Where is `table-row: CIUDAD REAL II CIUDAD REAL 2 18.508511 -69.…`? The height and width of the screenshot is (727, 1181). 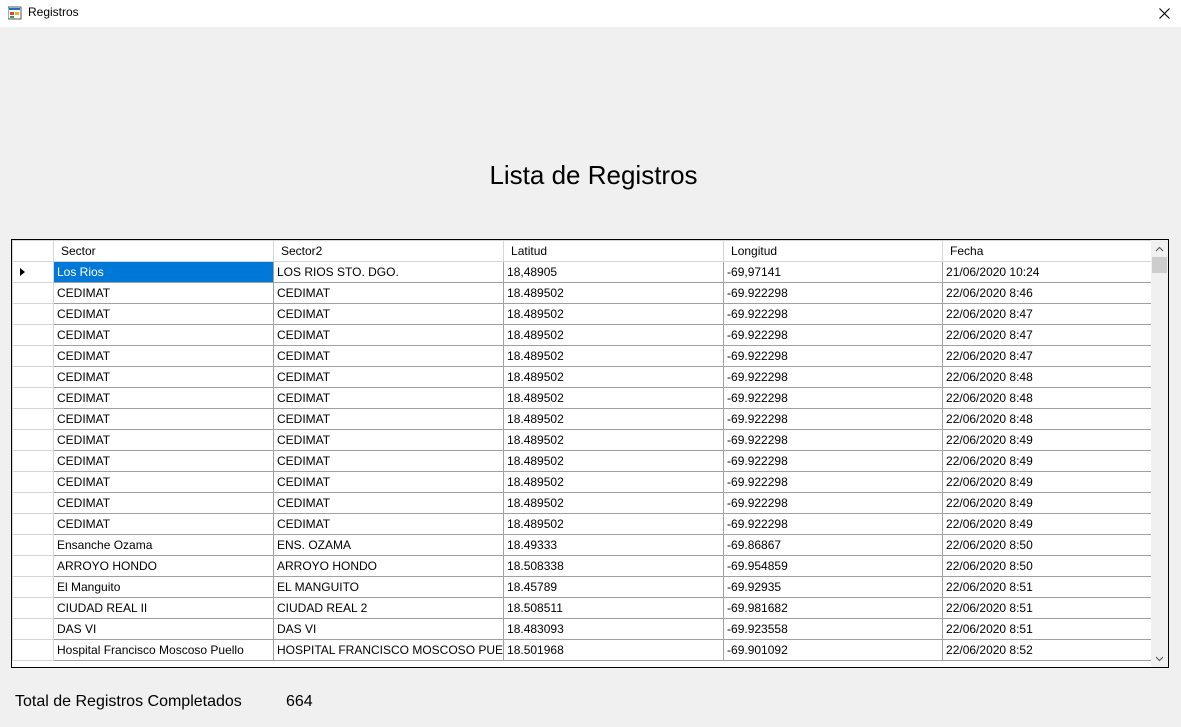 table-row: CIUDAD REAL II CIUDAD REAL 2 18.508511 -69.… is located at coordinates (587, 608).